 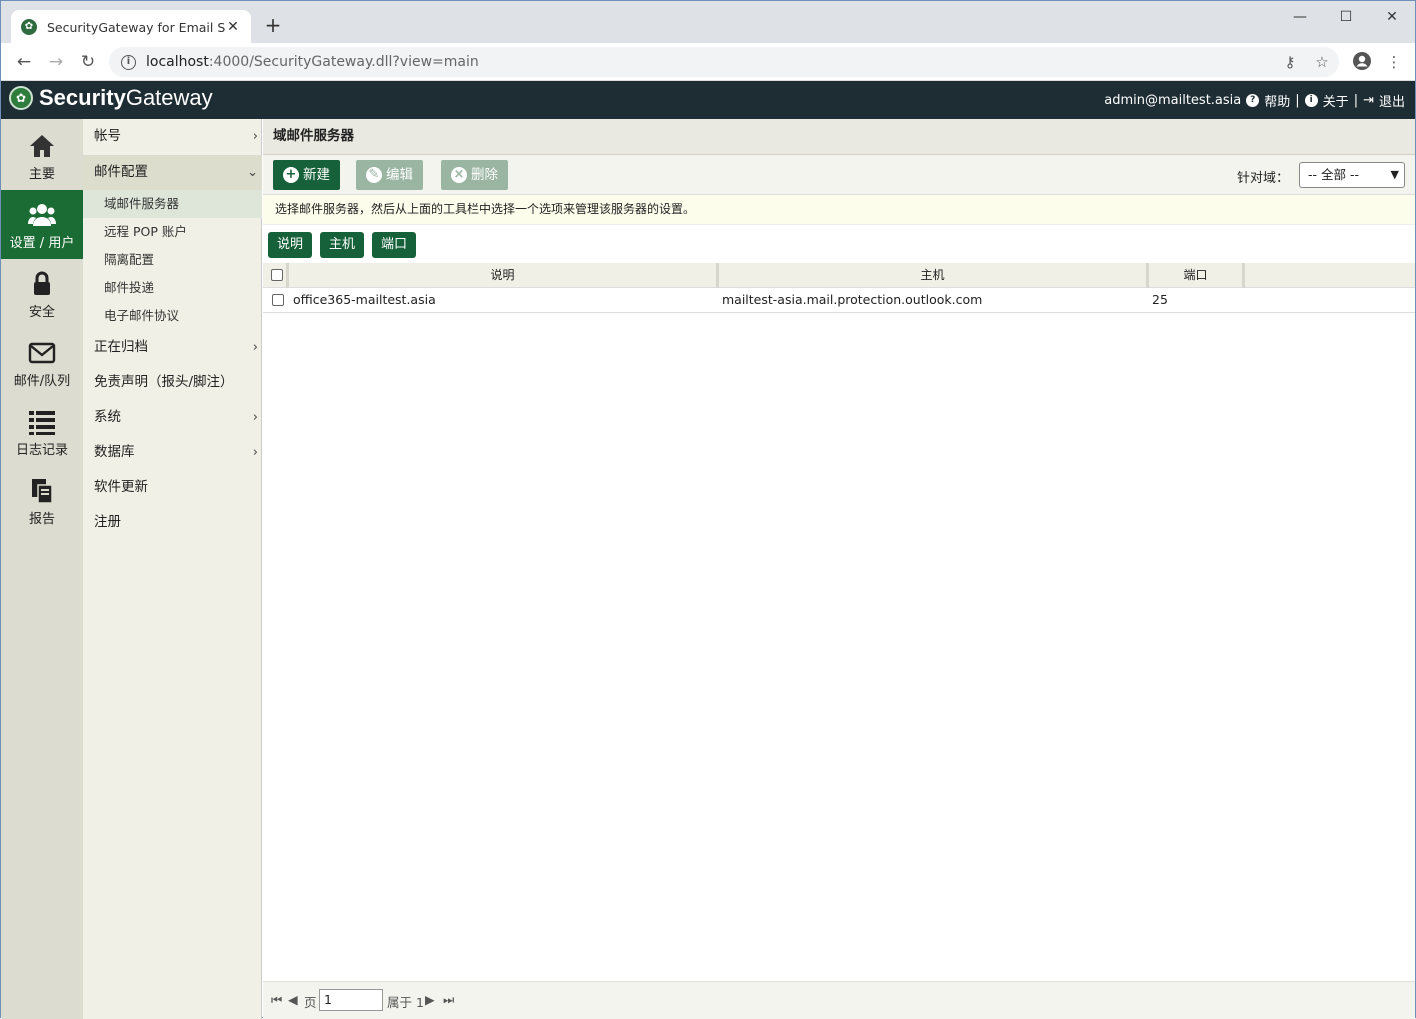 What do you see at coordinates (1368, 100) in the screenshot?
I see `logout-icon: ⇥` at bounding box center [1368, 100].